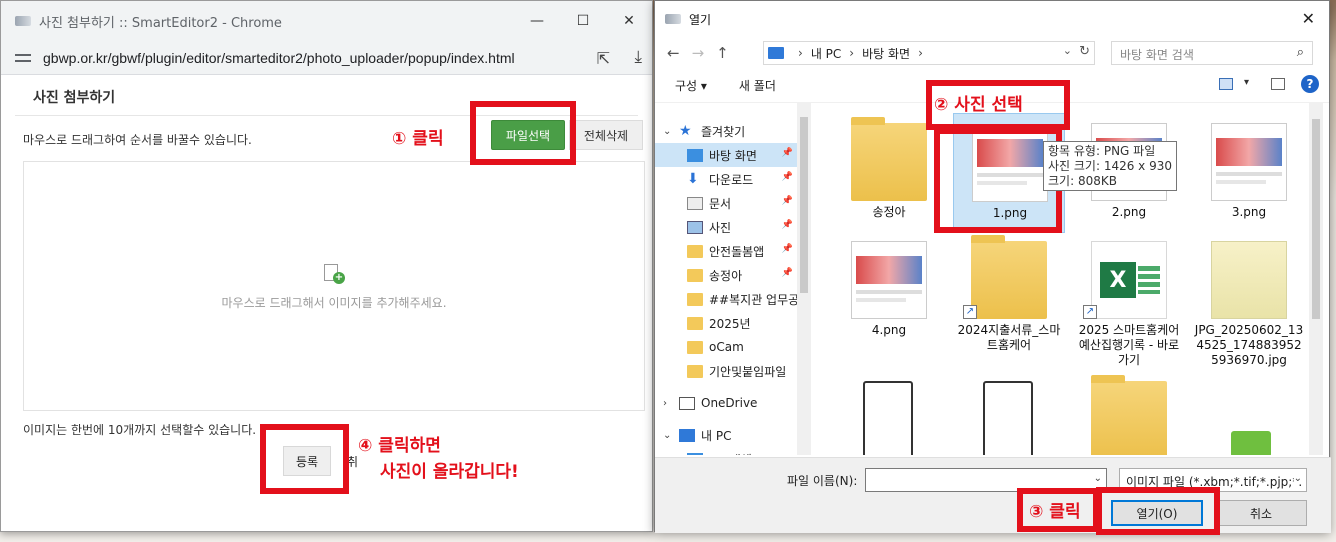  Describe the element at coordinates (1129, 345) in the screenshot. I see `file-name: 2025 스마트홈케어 예산집행기록 - 바로 가기` at that location.